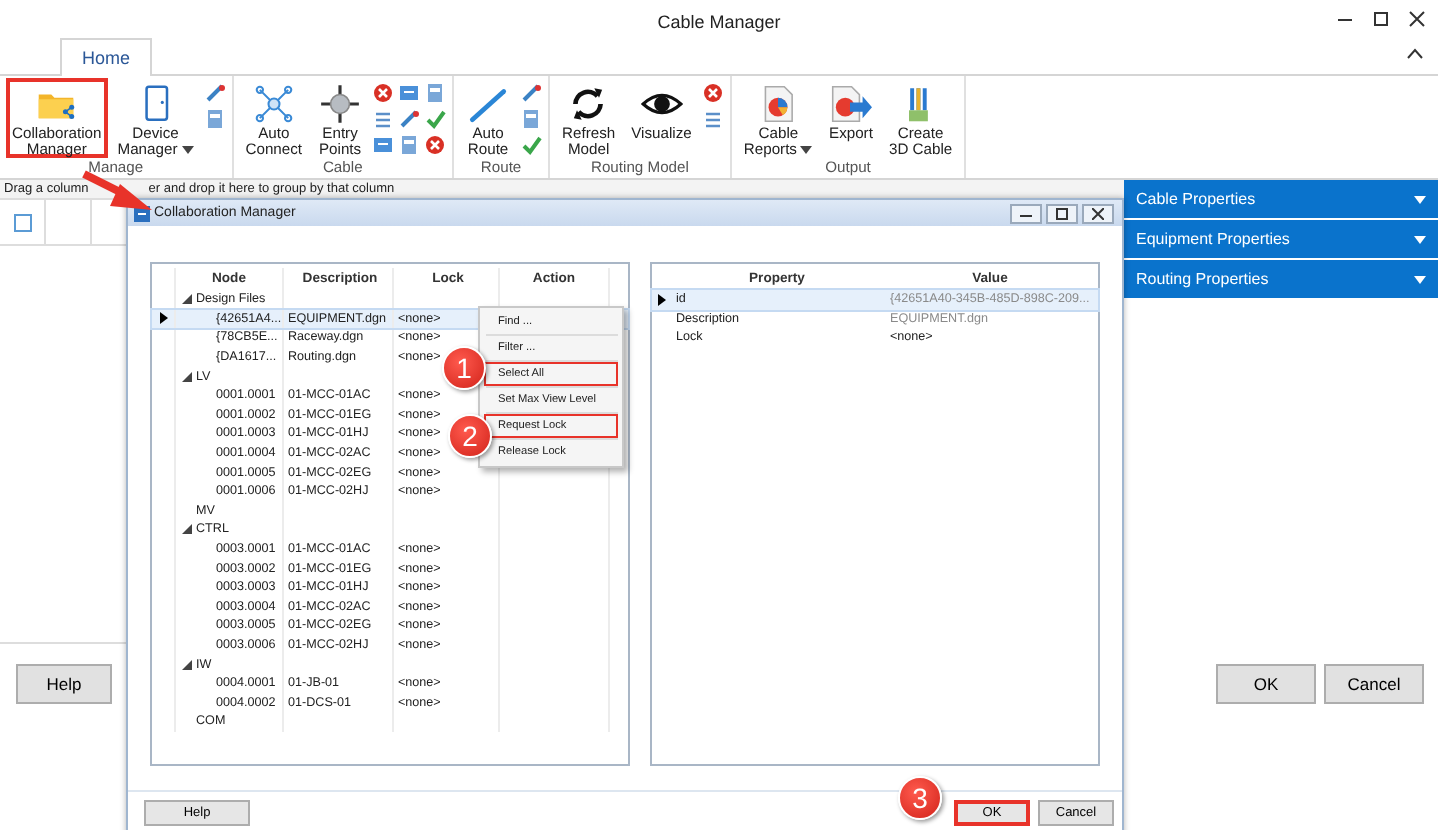 This screenshot has height=830, width=1438. I want to click on help-button: Help, so click(64, 684).